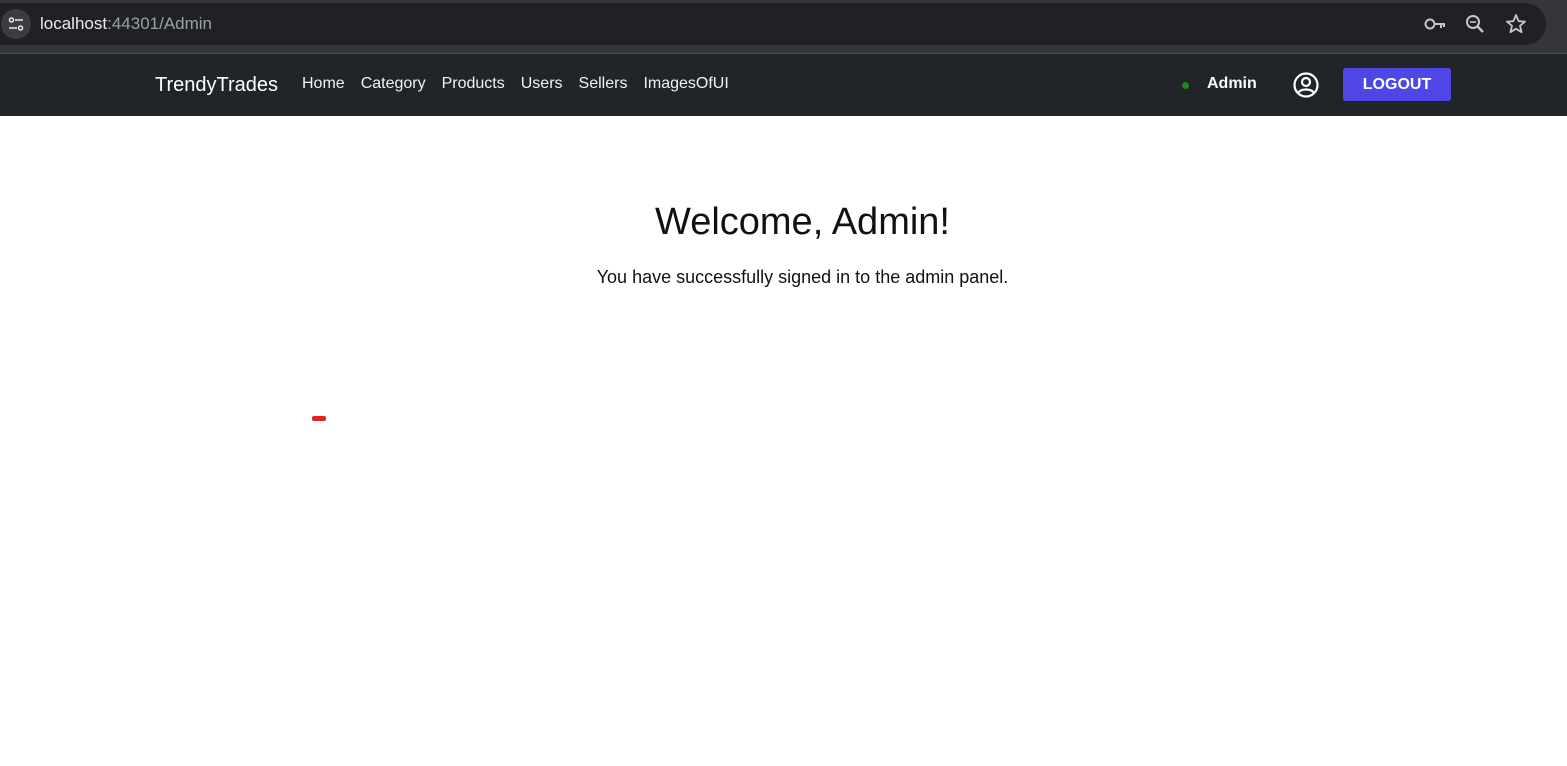  Describe the element at coordinates (74, 23) in the screenshot. I see `url-host: localhost` at that location.